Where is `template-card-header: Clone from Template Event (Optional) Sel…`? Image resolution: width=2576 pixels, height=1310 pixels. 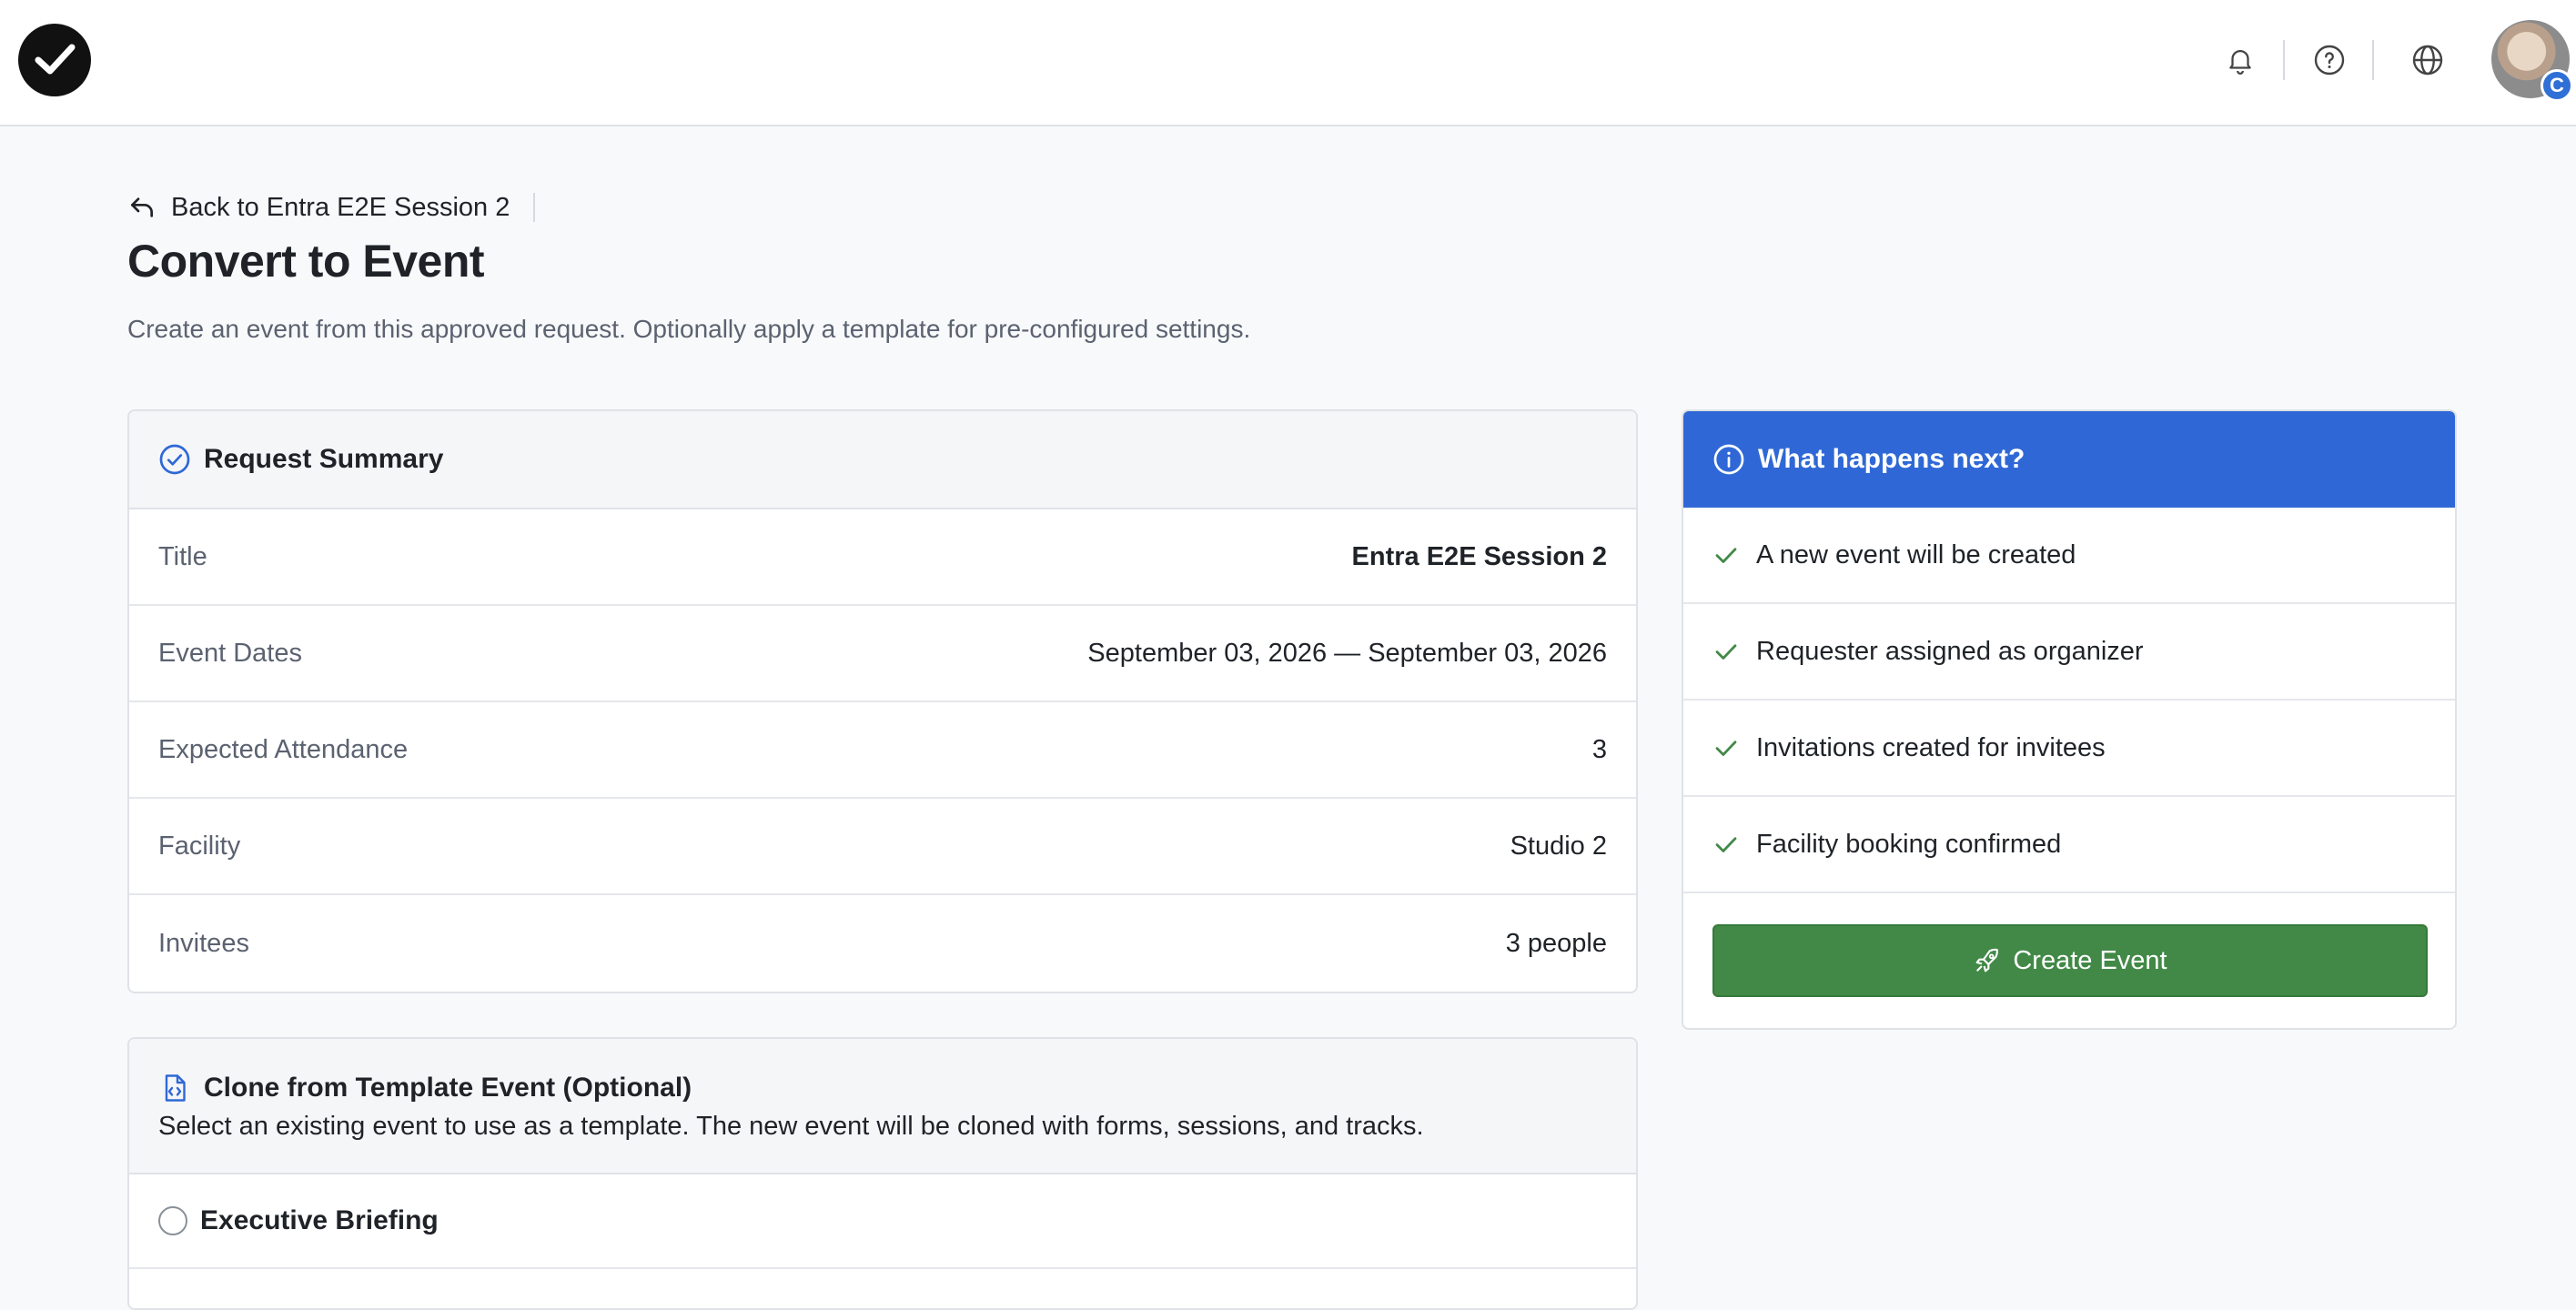
template-card-header: Clone from Template Event (Optional) Sel… is located at coordinates (883, 1106).